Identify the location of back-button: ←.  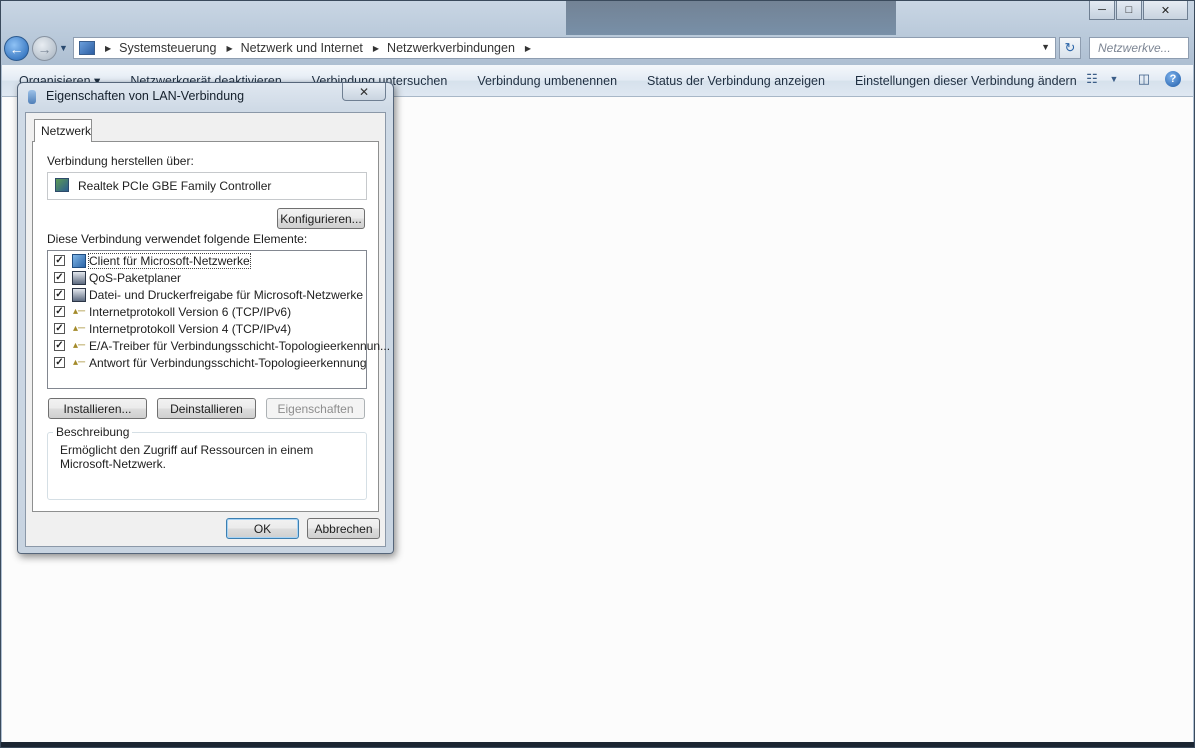
(16, 48).